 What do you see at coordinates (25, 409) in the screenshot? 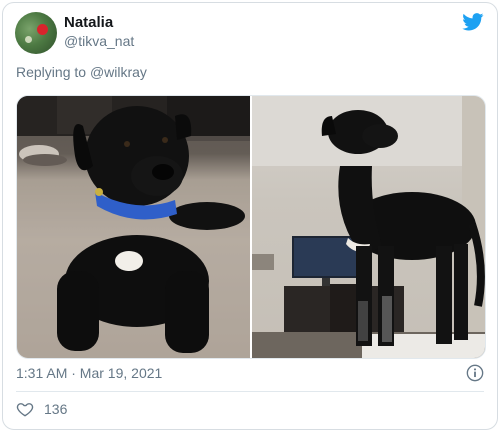
I see `heart-icon` at bounding box center [25, 409].